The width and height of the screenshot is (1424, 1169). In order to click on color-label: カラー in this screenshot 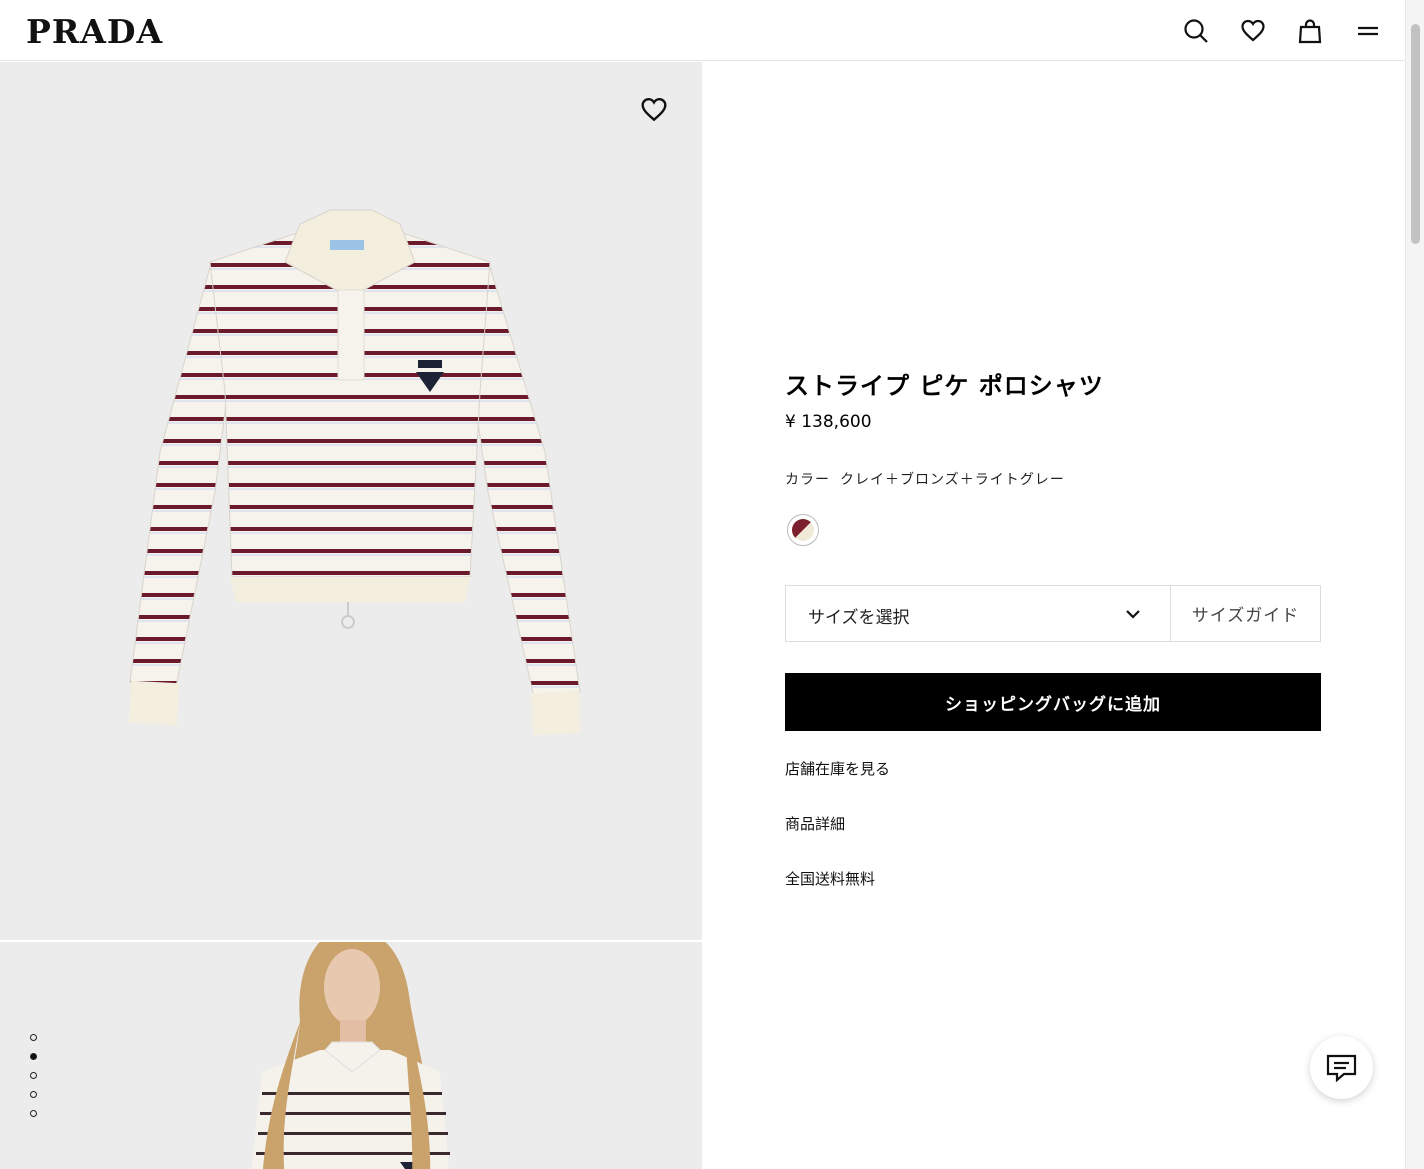, I will do `click(807, 480)`.